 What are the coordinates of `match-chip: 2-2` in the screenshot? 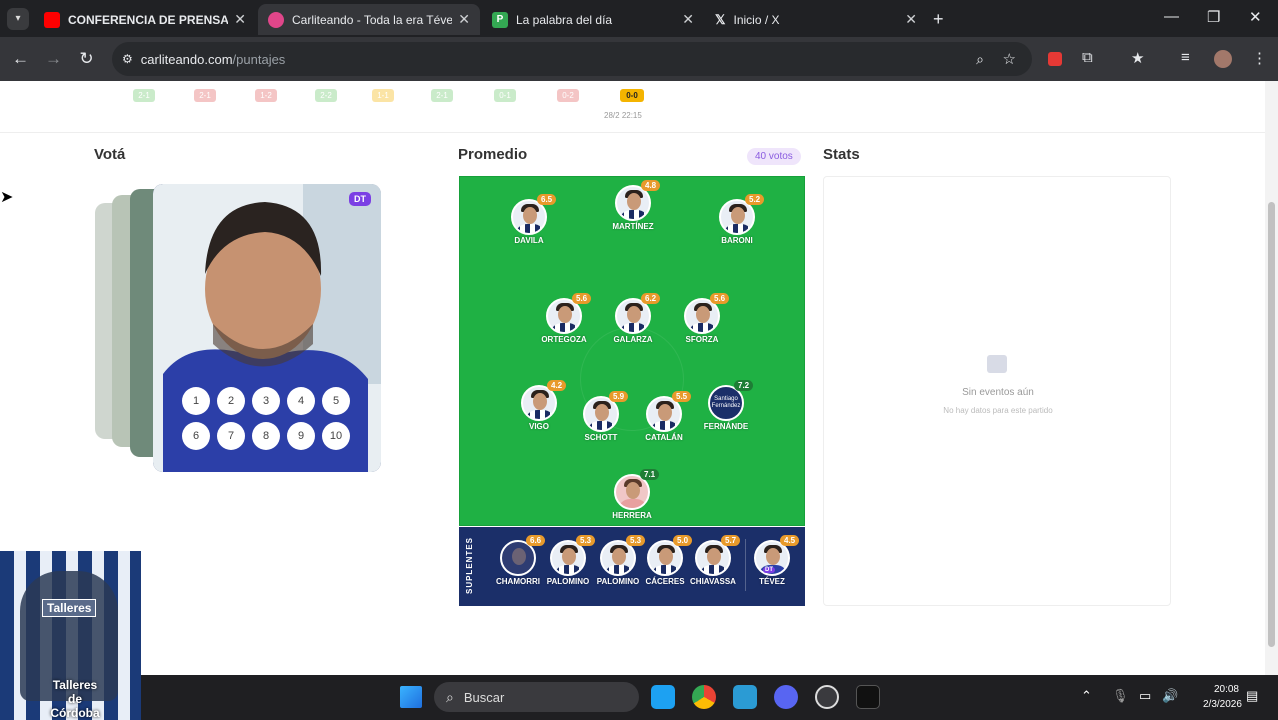 It's located at (326, 95).